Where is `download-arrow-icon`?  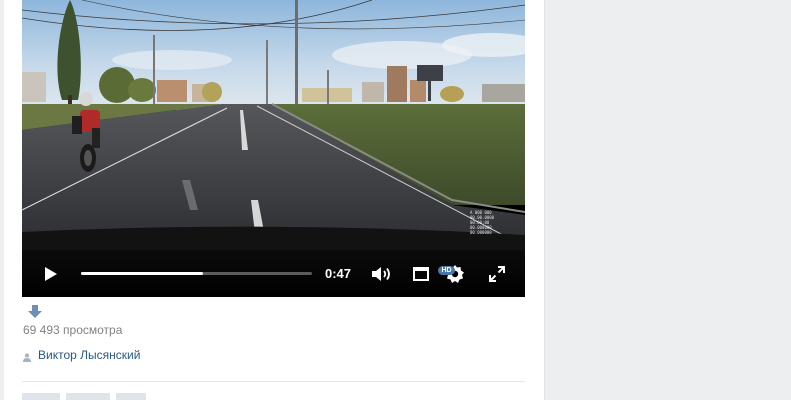
download-arrow-icon is located at coordinates (35, 311).